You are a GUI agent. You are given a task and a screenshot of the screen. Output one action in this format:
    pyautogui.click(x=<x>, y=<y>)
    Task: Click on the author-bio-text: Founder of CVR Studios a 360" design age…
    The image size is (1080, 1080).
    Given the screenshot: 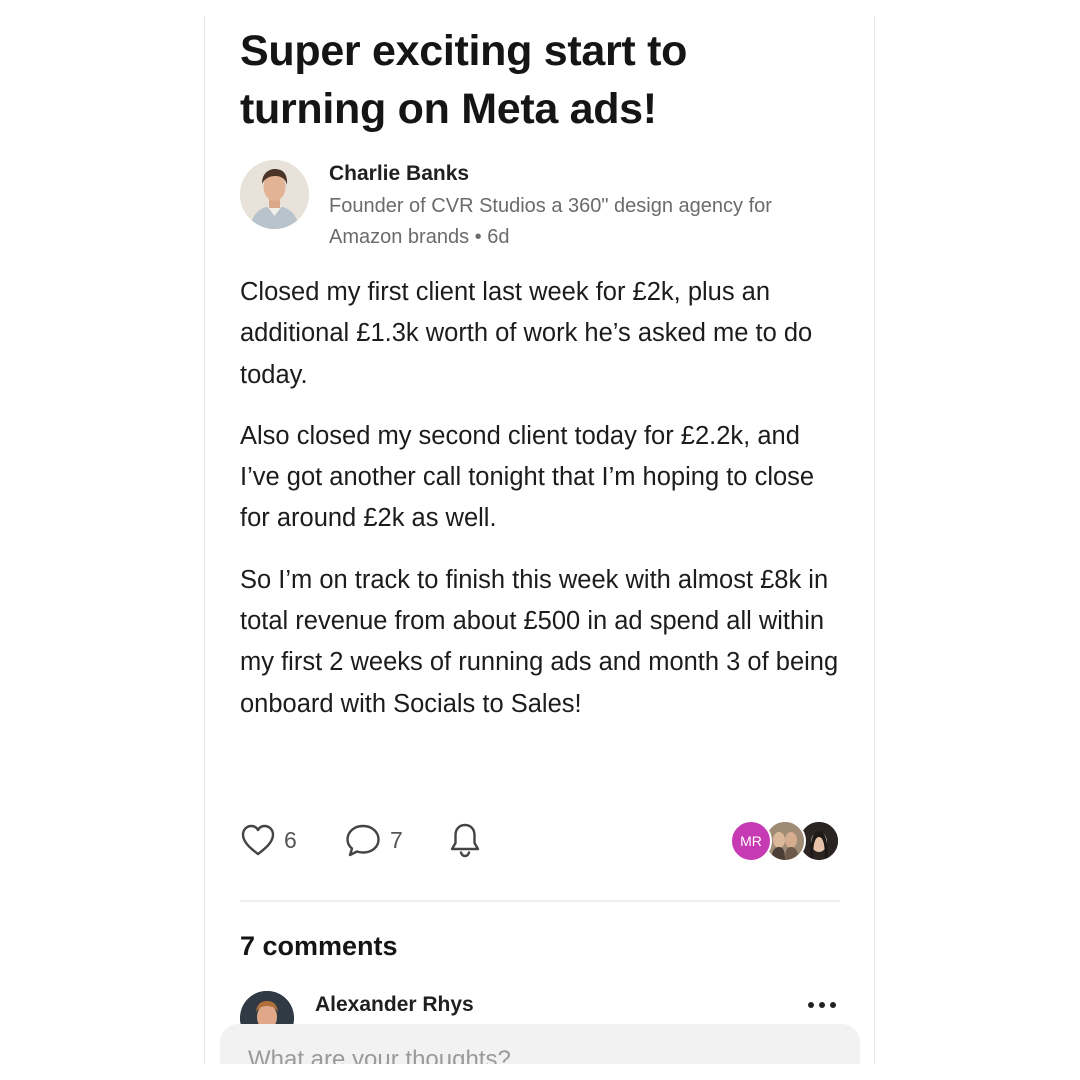 What is the action you would take?
    pyautogui.click(x=550, y=221)
    